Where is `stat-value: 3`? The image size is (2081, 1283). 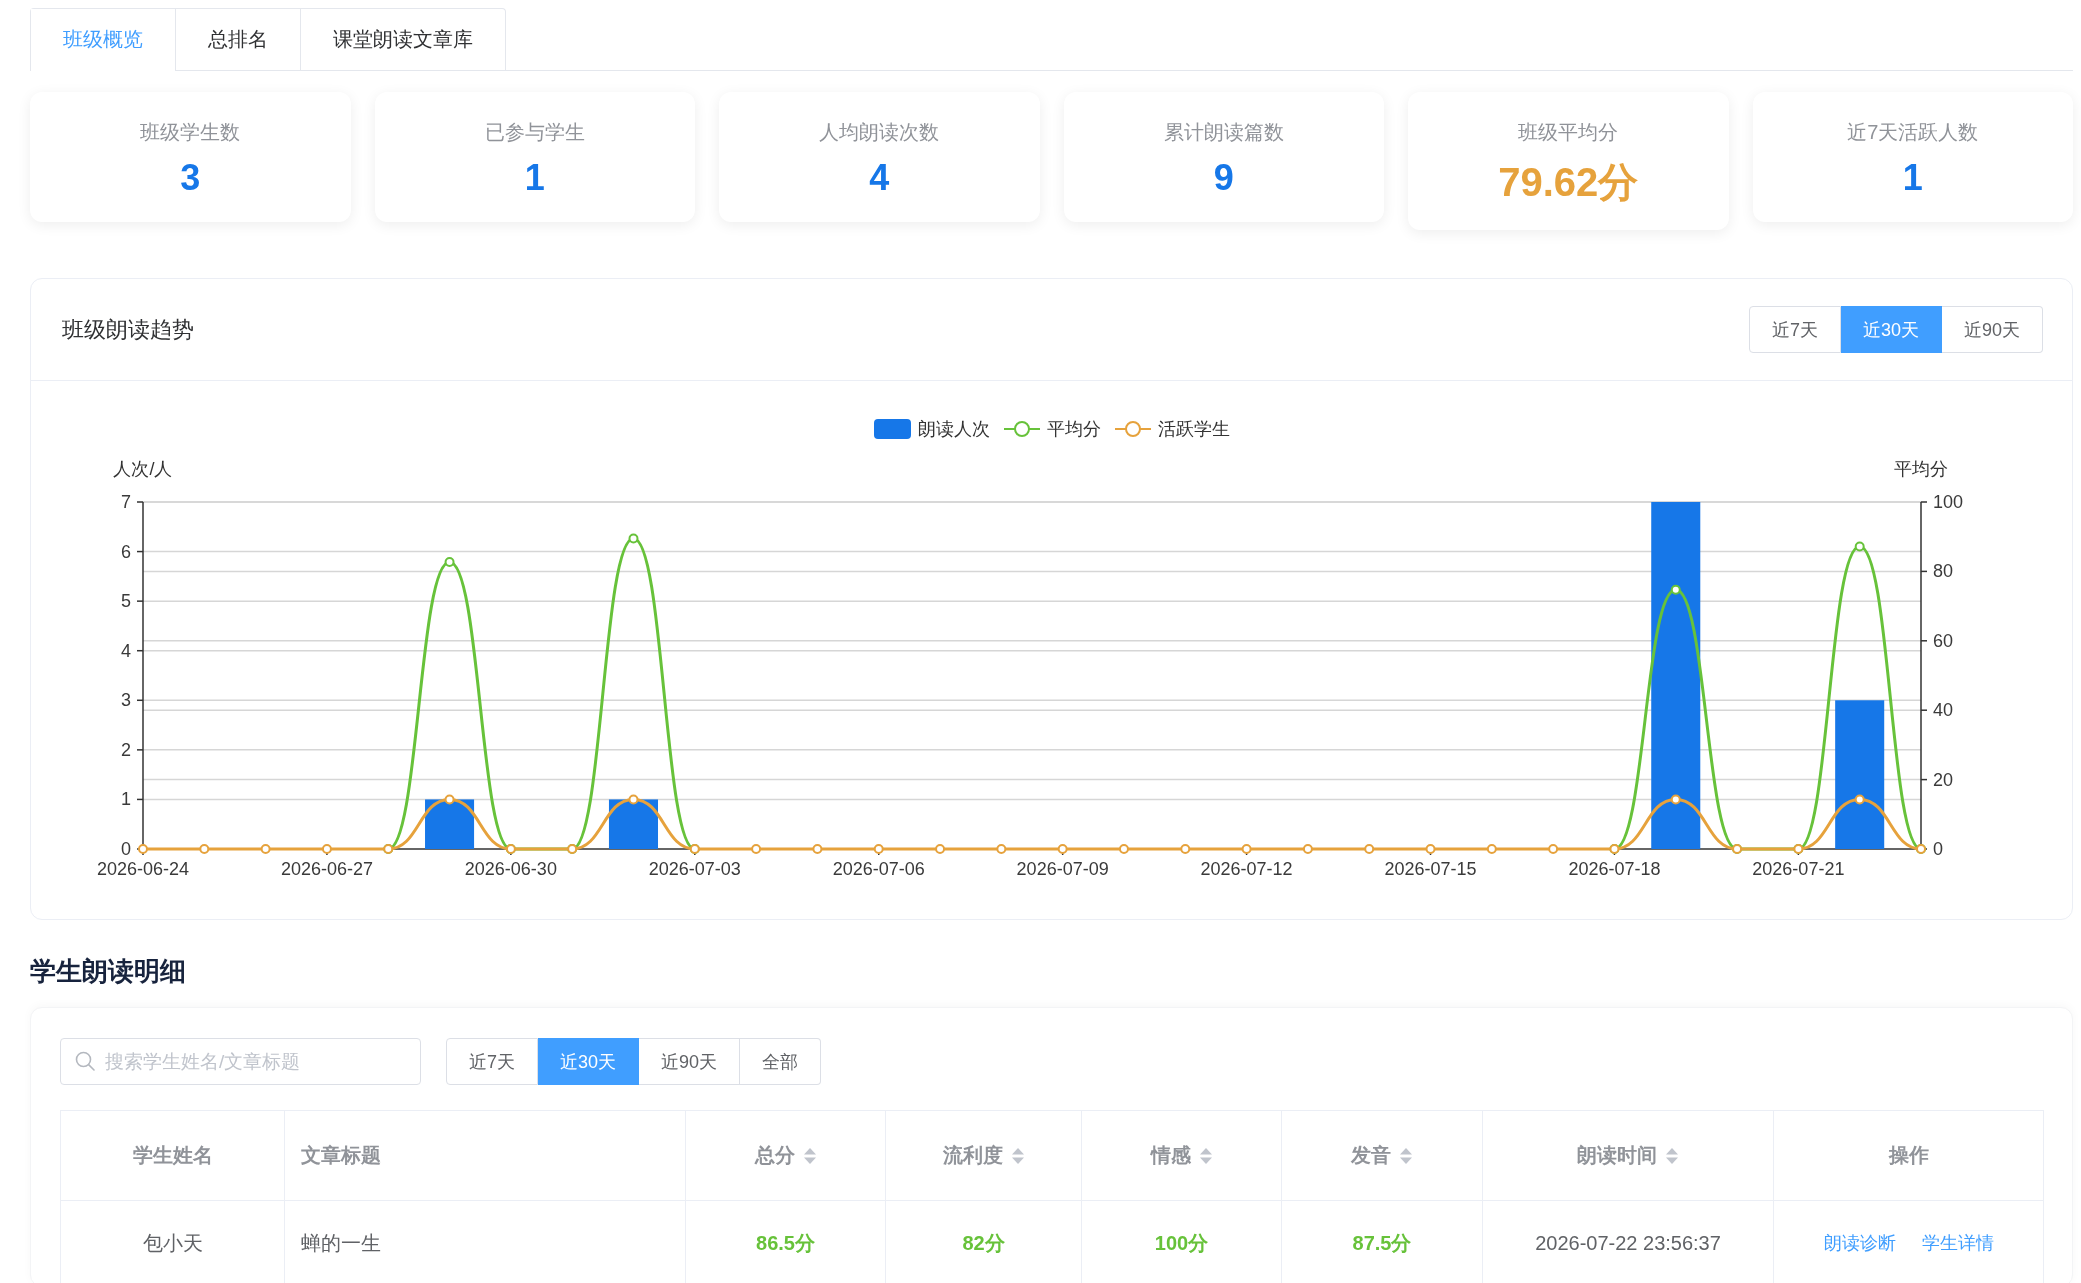
stat-value: 3 is located at coordinates (190, 178).